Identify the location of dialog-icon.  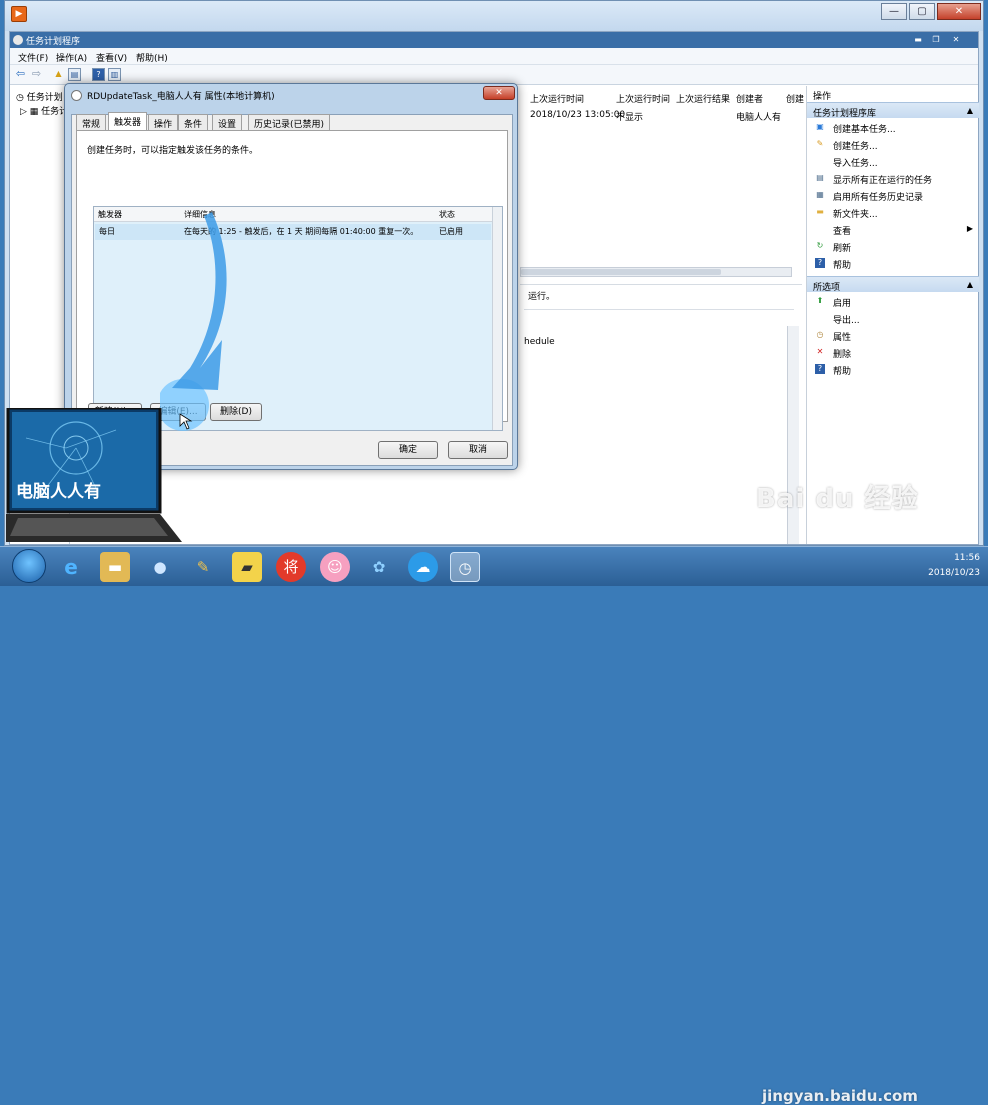
(76, 95).